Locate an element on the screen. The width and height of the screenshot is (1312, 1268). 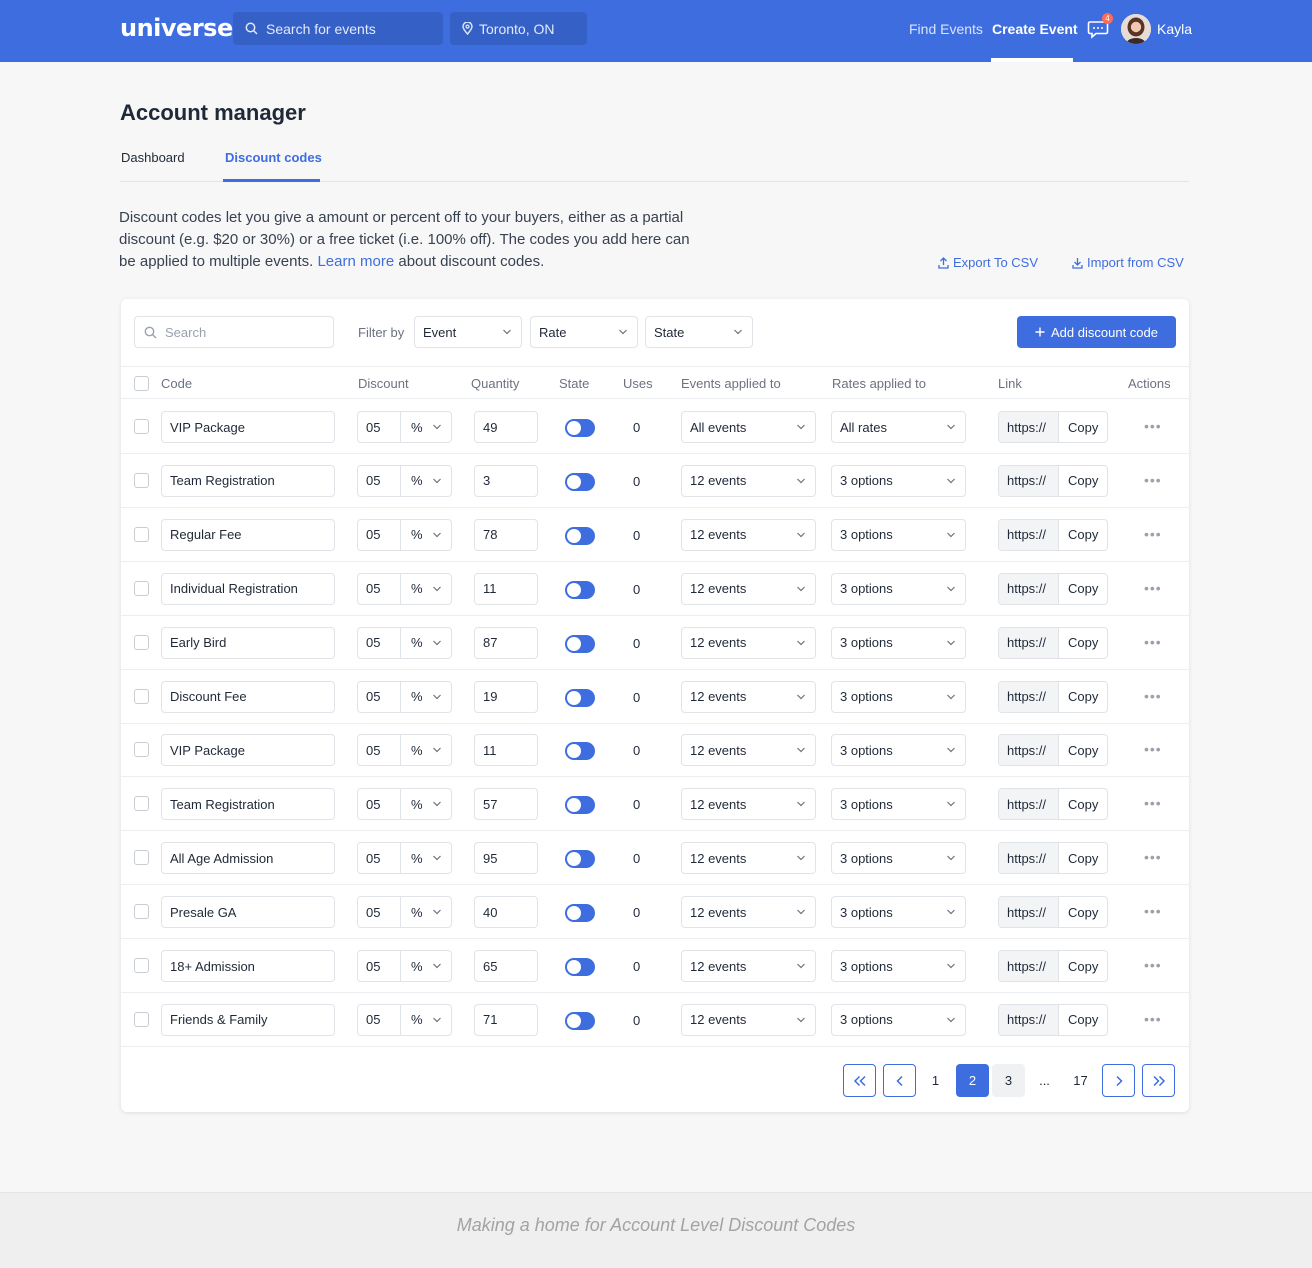
event-search-input: Search for events is located at coordinates (338, 28).